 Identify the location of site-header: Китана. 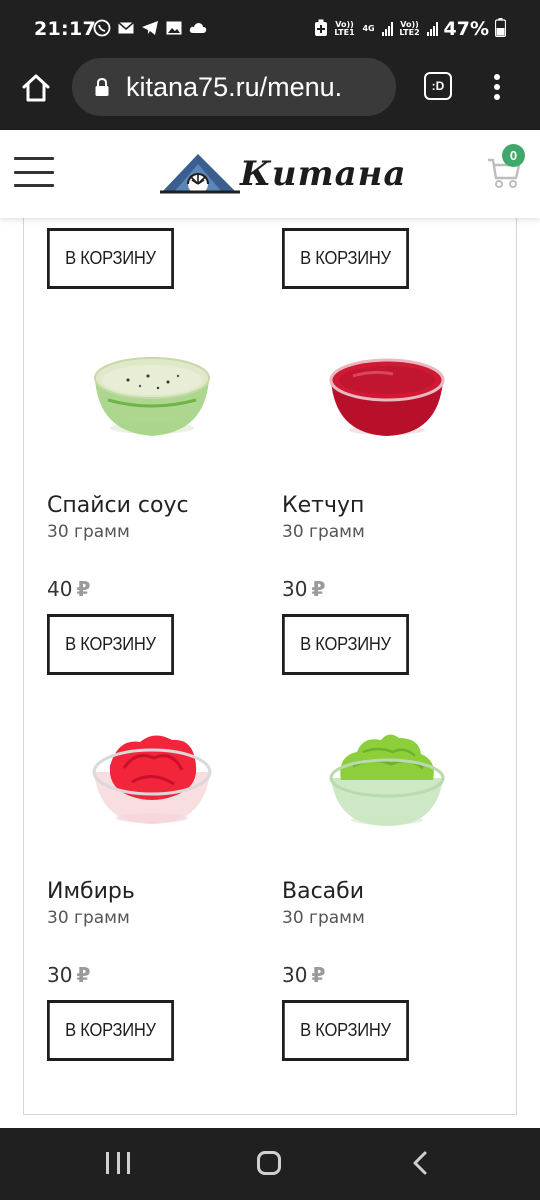
(270, 174).